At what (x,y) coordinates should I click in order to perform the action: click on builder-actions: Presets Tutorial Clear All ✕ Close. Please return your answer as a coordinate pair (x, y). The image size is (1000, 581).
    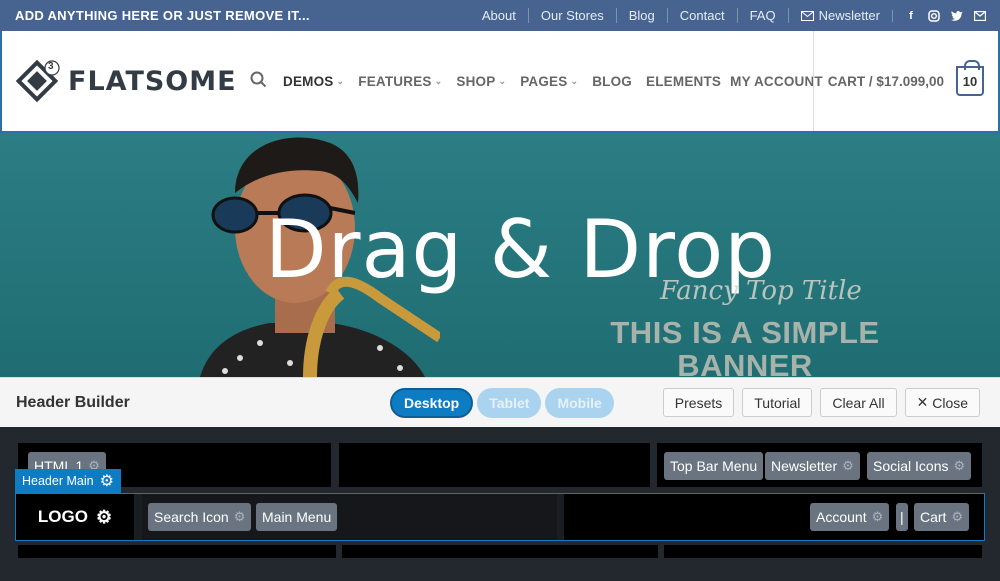
    Looking at the image, I should click on (818, 402).